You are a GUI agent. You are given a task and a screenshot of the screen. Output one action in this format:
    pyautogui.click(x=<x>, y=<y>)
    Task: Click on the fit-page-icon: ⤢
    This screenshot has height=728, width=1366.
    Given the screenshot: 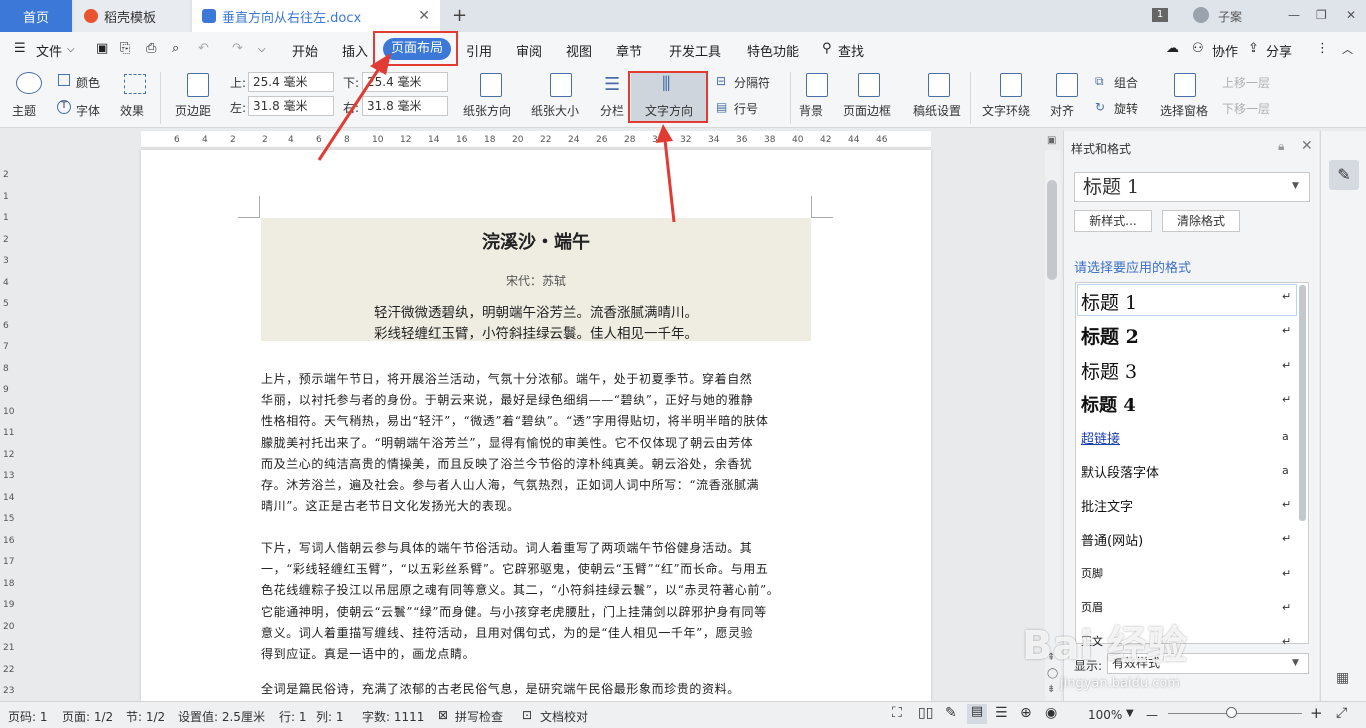 What is the action you would take?
    pyautogui.click(x=1341, y=713)
    